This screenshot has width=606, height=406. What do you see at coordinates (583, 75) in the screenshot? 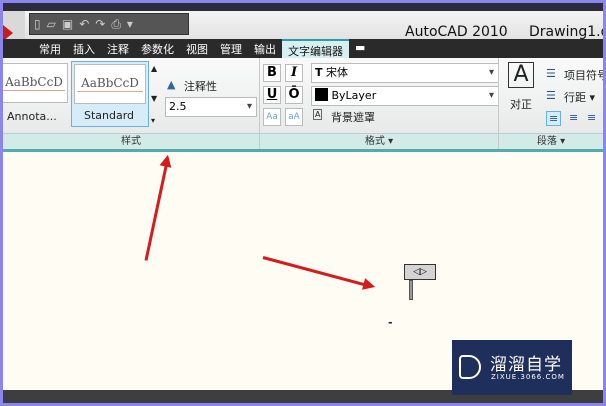
I see `bullets-button: 项目符号` at bounding box center [583, 75].